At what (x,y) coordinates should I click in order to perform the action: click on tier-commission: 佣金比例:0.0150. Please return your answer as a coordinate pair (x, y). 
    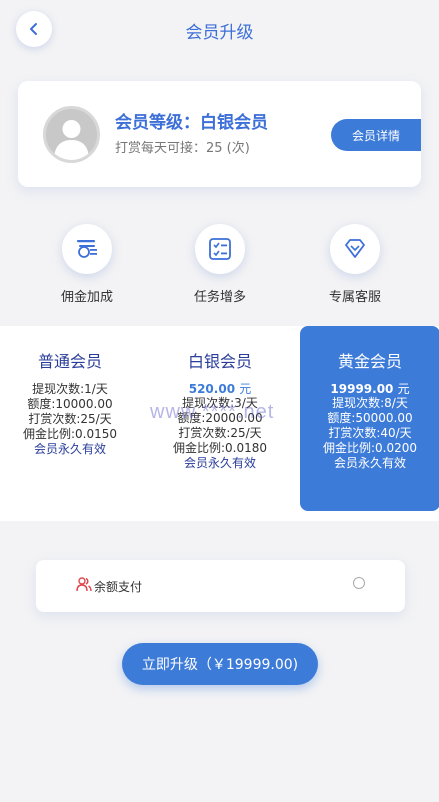
    Looking at the image, I should click on (70, 434).